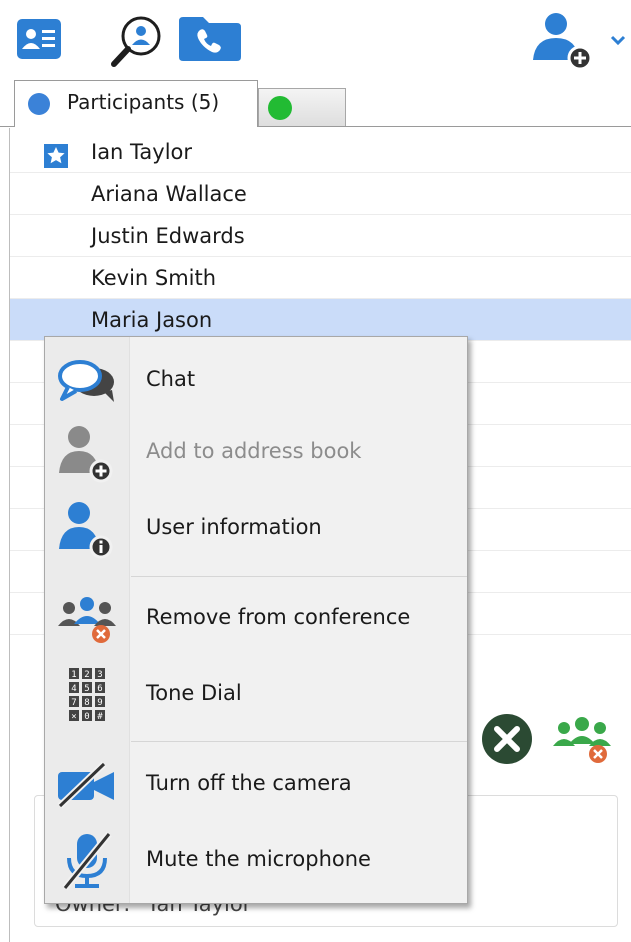 The height and width of the screenshot is (942, 631). What do you see at coordinates (86, 717) in the screenshot?
I see `svg-text: 0` at bounding box center [86, 717].